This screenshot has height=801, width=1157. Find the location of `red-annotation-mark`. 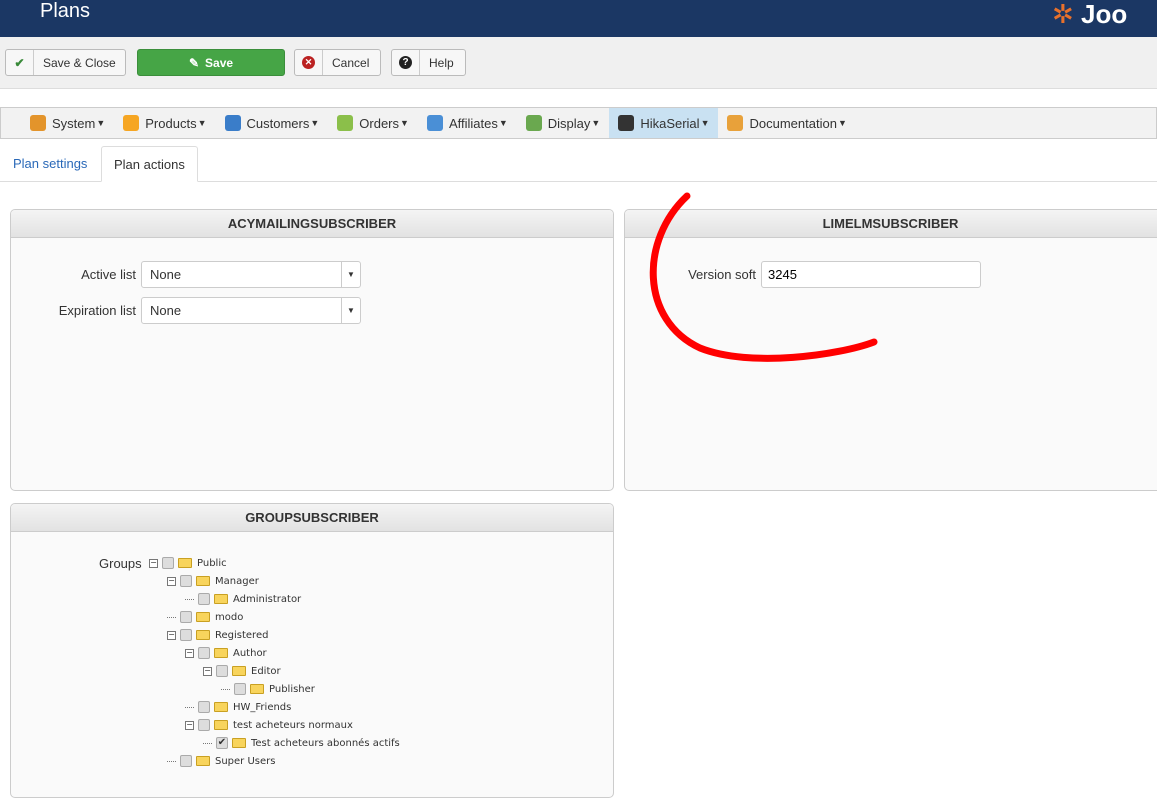

red-annotation-mark is located at coordinates (763, 277).